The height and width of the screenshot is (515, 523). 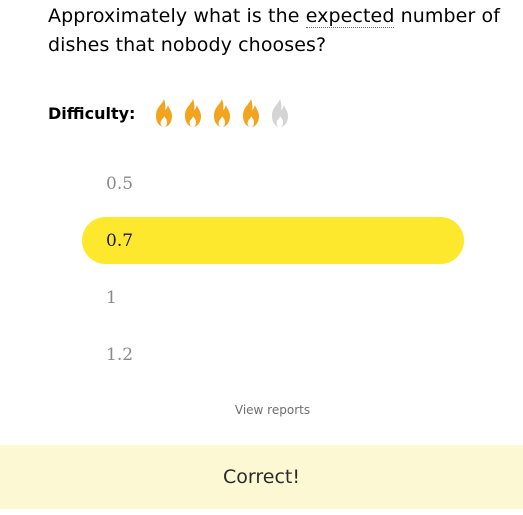 What do you see at coordinates (120, 354) in the screenshot?
I see `answer-option-label: 1.2` at bounding box center [120, 354].